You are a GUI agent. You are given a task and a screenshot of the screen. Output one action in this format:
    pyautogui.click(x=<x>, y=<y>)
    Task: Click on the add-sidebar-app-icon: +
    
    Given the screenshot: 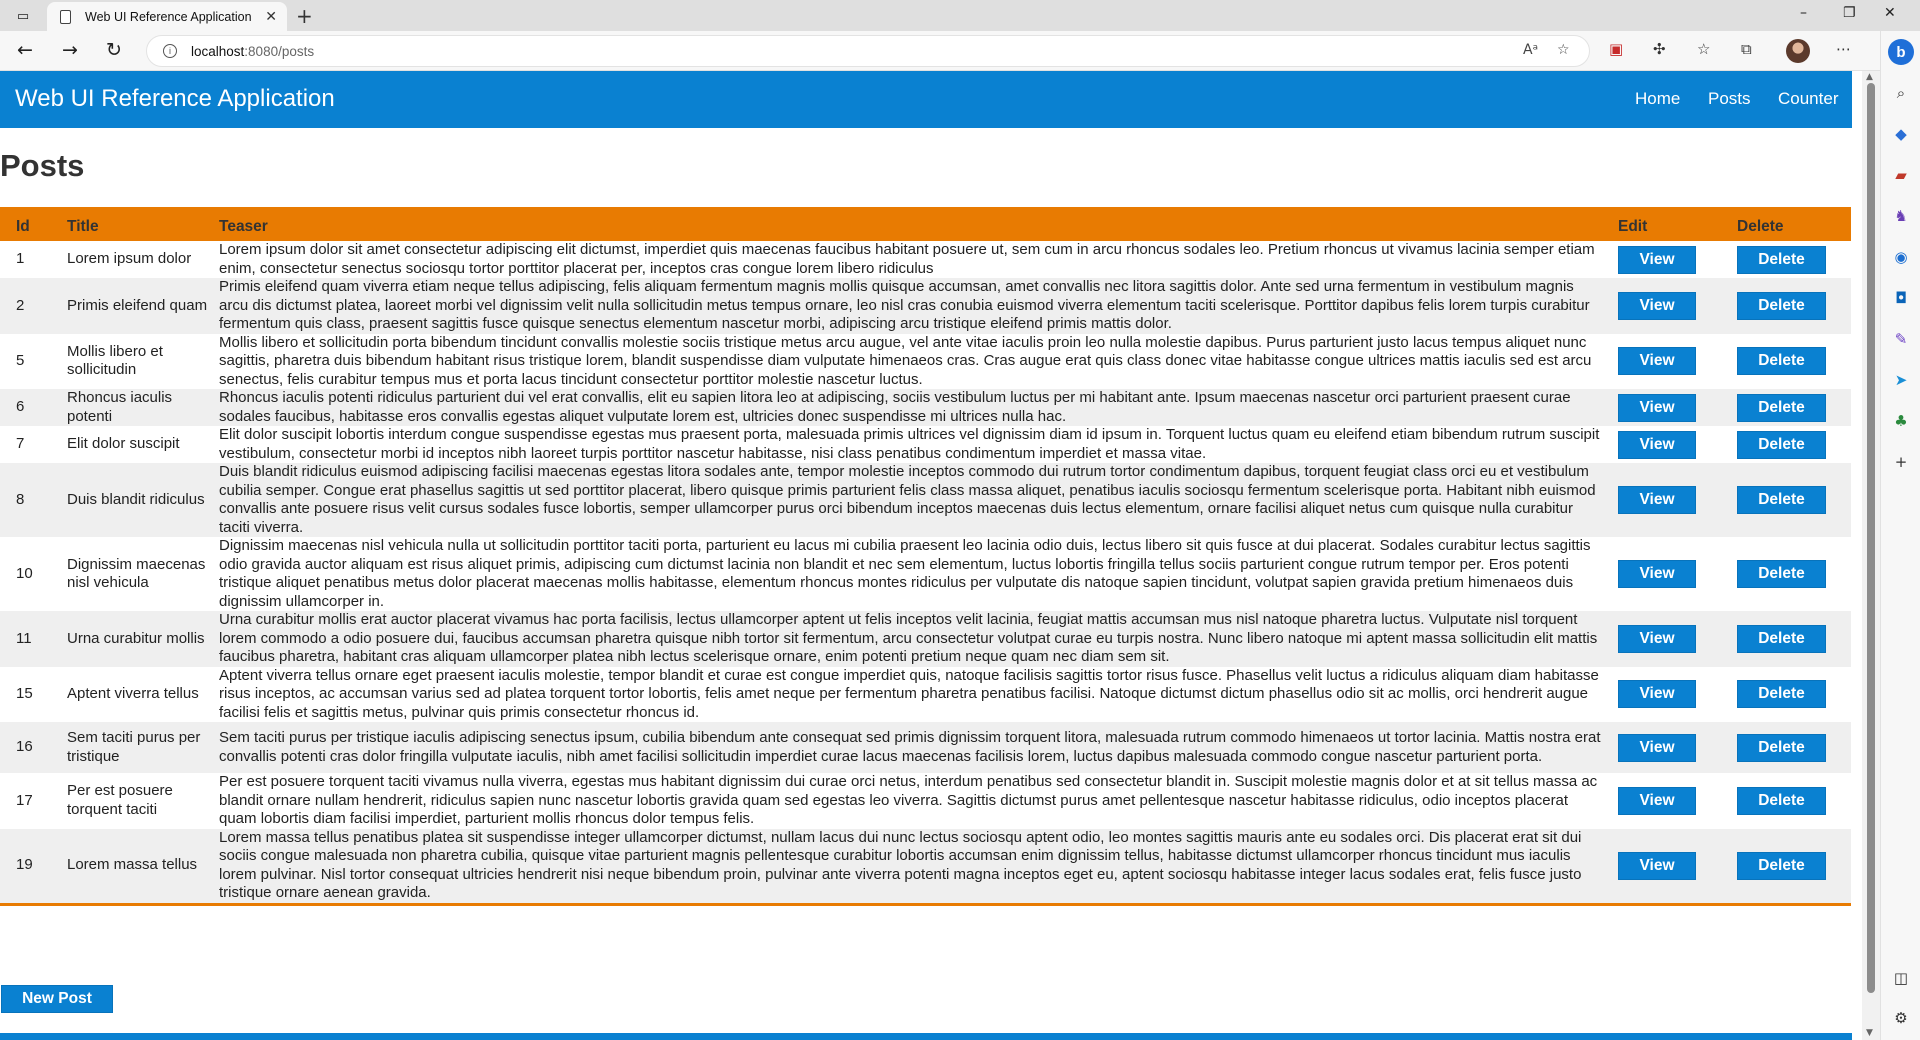 What is the action you would take?
    pyautogui.click(x=1901, y=462)
    